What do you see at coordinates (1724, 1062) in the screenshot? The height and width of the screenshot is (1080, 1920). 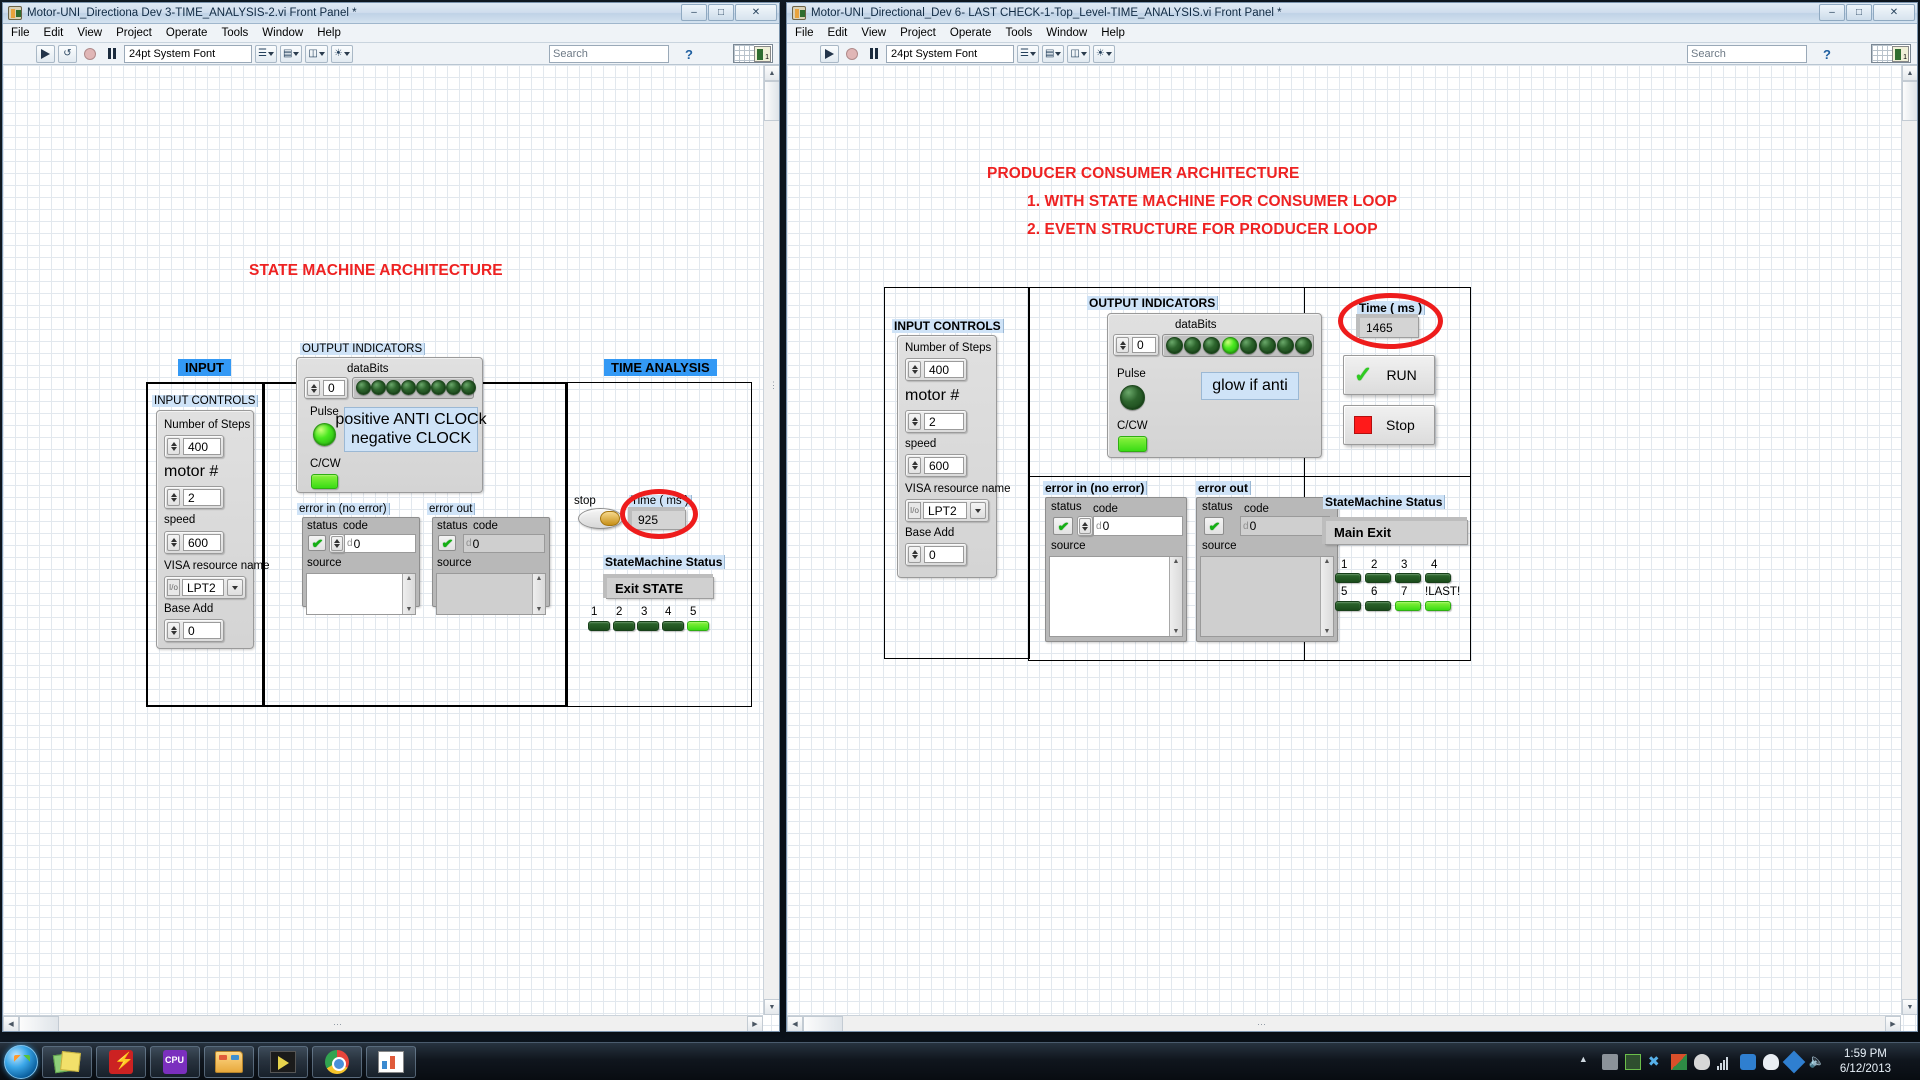 I see `signal-bars-icon` at bounding box center [1724, 1062].